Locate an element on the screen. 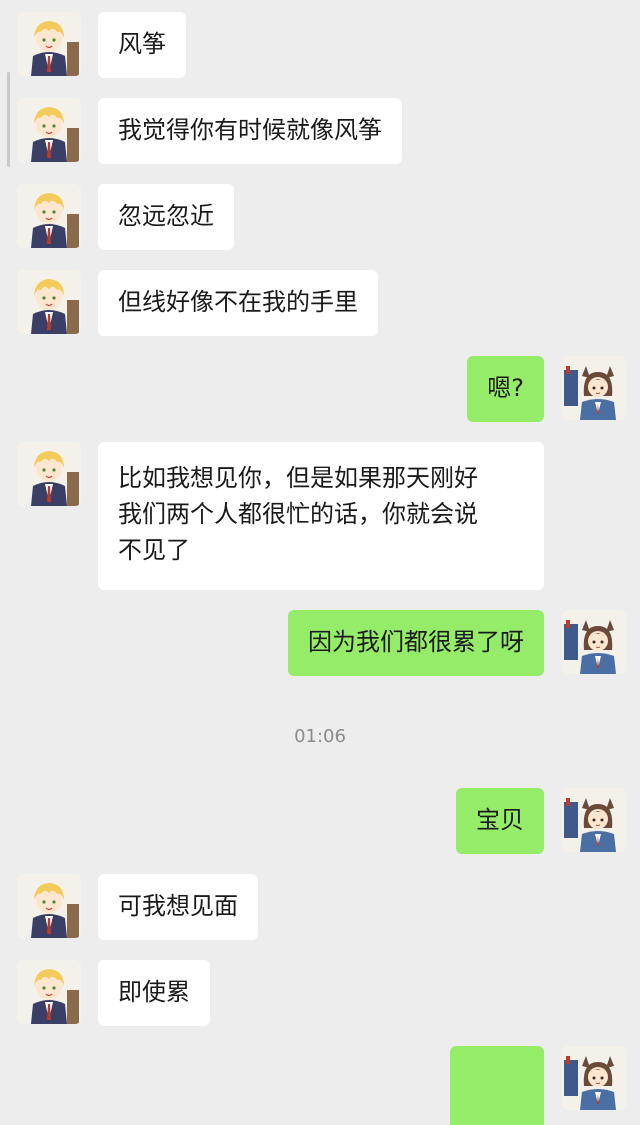  incoming-message-bubble: 我觉得你有时候就像风筝 is located at coordinates (250, 131).